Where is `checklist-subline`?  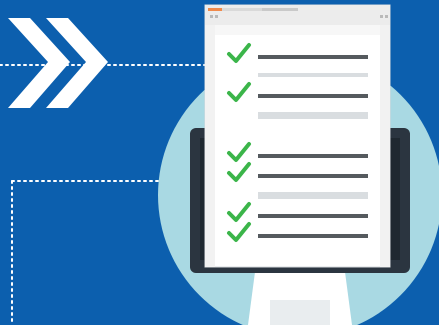 checklist-subline is located at coordinates (313, 75).